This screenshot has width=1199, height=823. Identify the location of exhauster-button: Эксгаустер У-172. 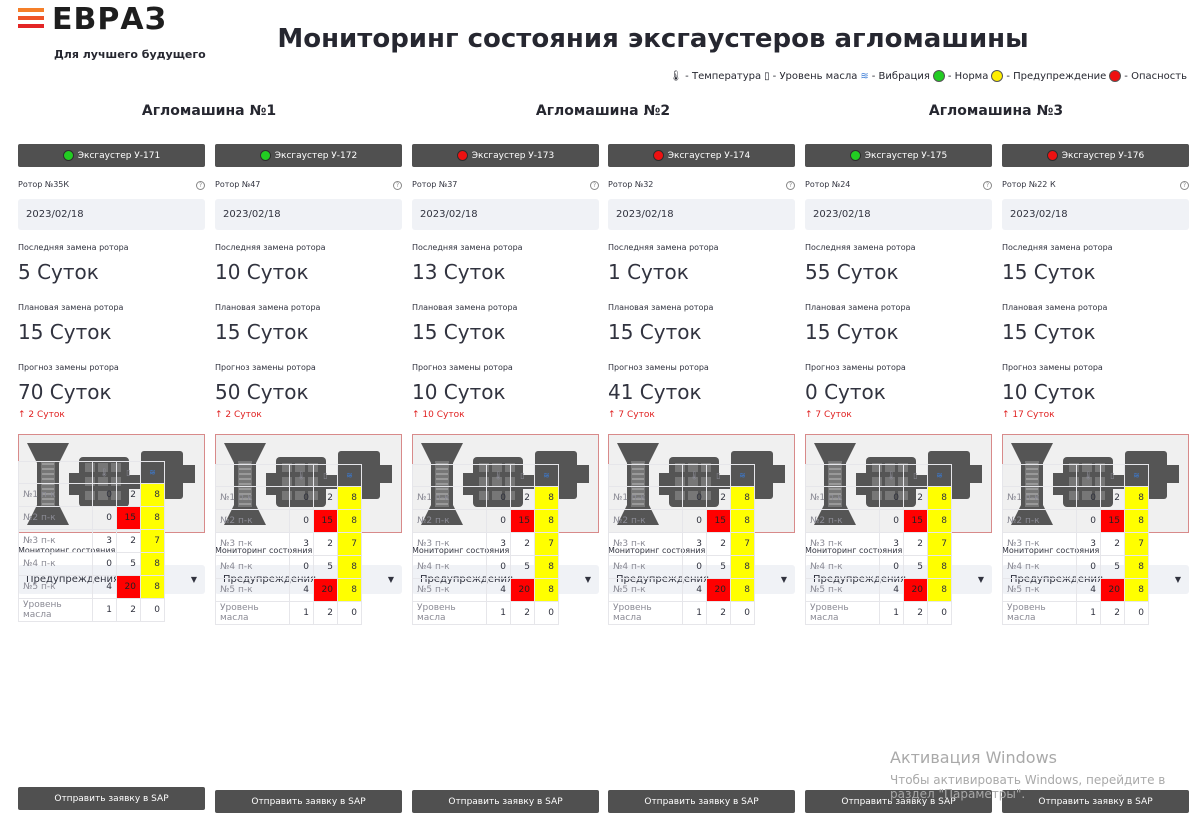
(308, 155).